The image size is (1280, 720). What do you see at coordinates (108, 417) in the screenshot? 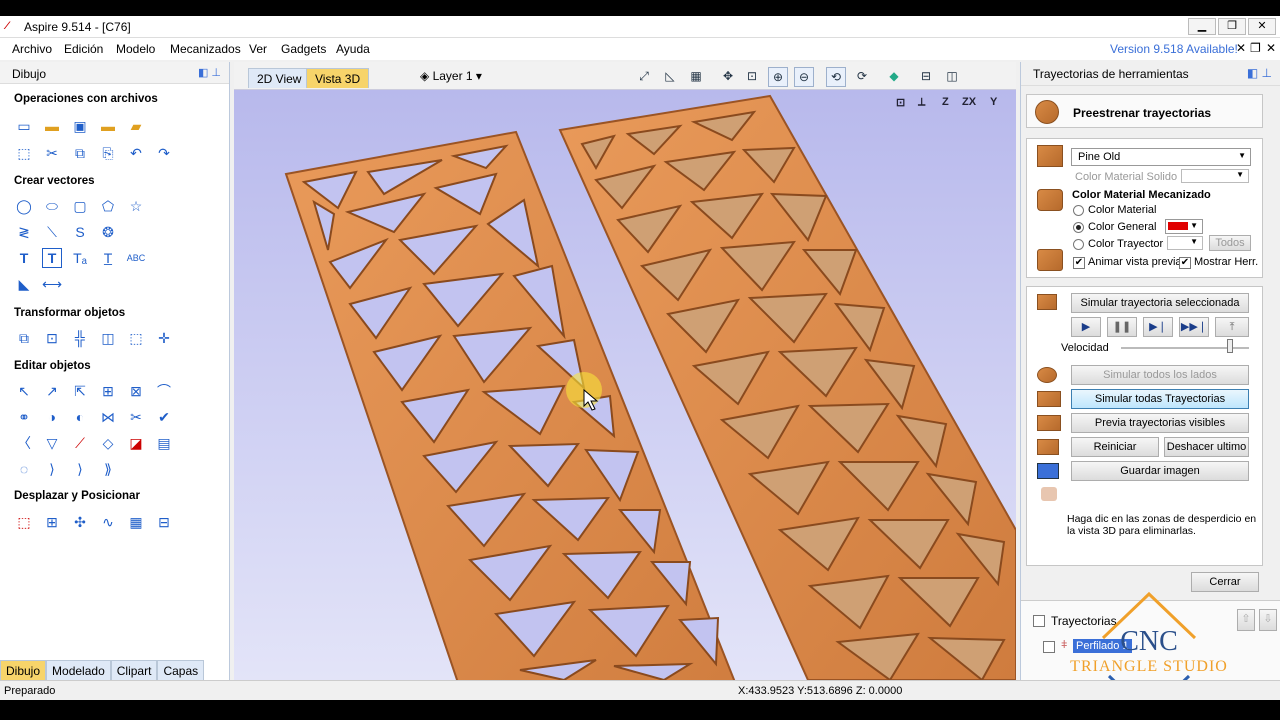
I see `trim-icon: ⋈` at bounding box center [108, 417].